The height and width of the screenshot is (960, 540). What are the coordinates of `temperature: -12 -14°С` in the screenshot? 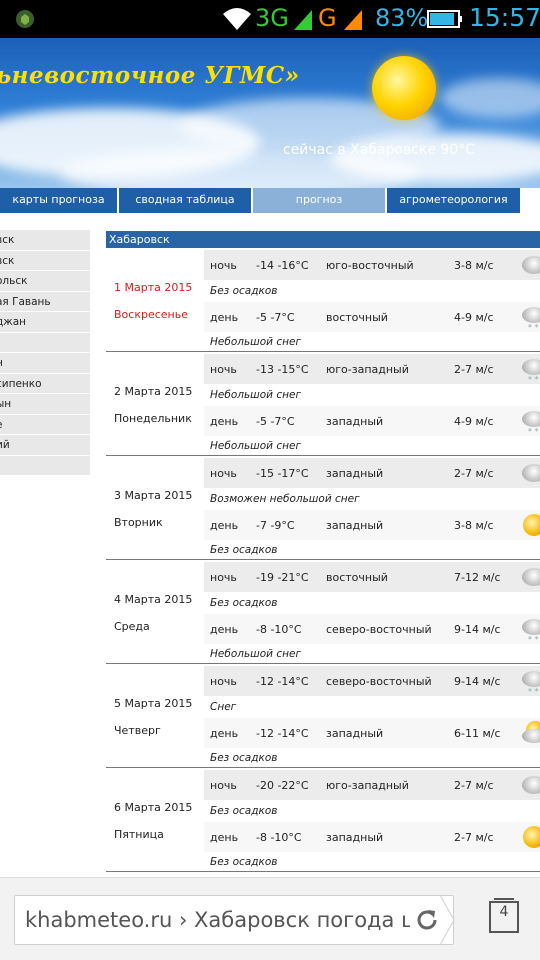 It's located at (282, 733).